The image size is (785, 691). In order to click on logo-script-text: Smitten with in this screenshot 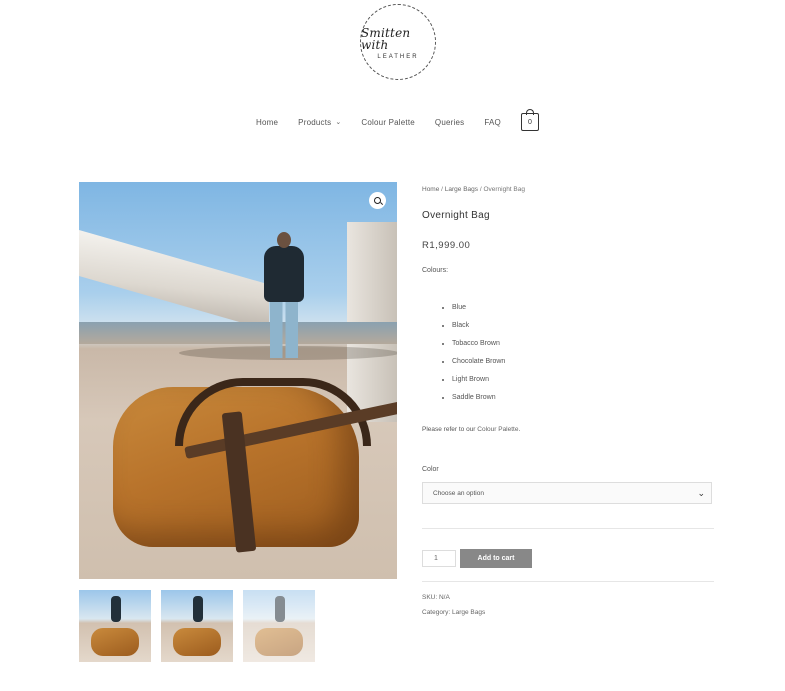, I will do `click(386, 38)`.